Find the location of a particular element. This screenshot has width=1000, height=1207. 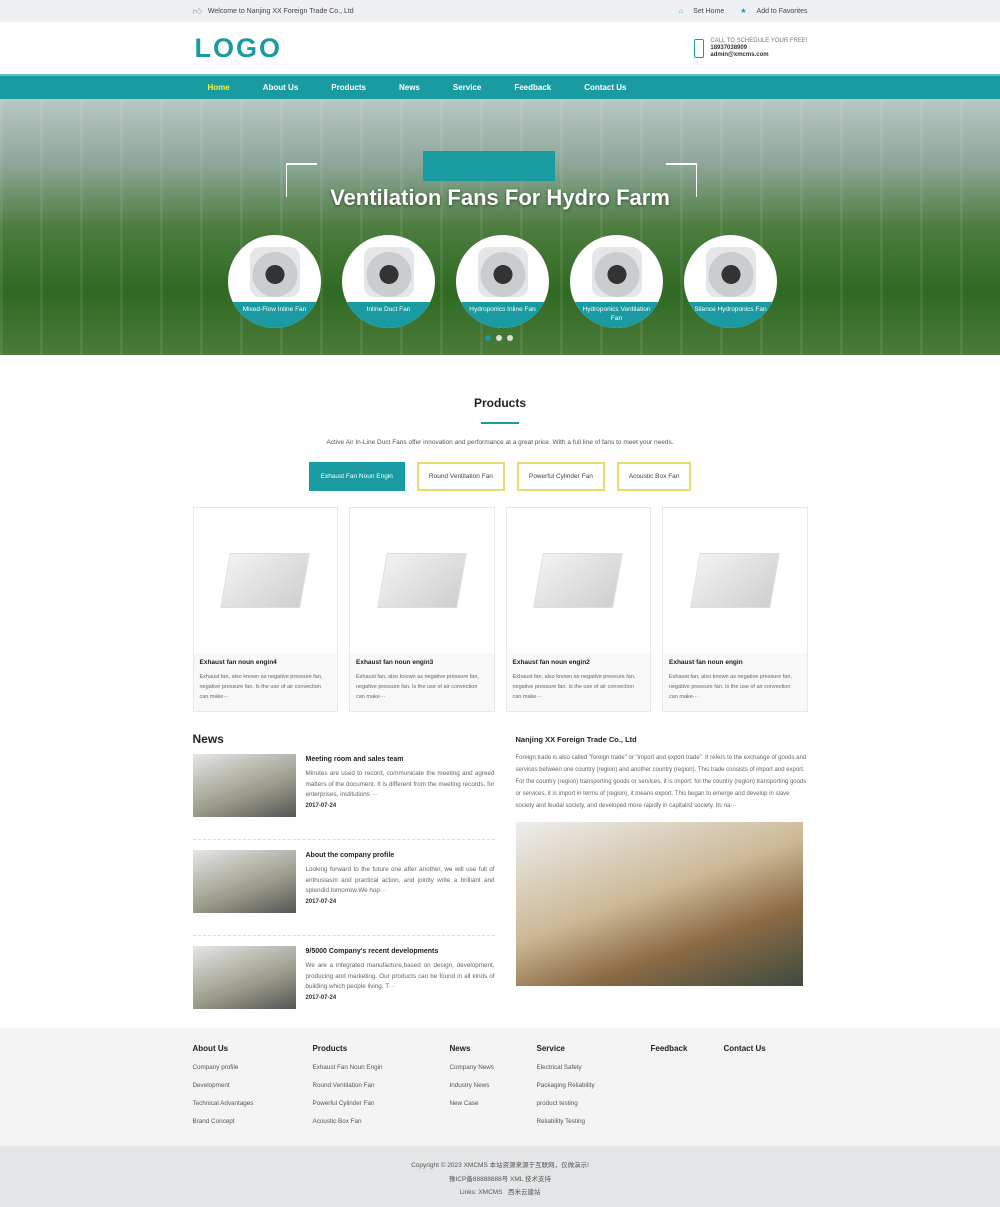

phone-number: 18937038909 is located at coordinates (729, 47).